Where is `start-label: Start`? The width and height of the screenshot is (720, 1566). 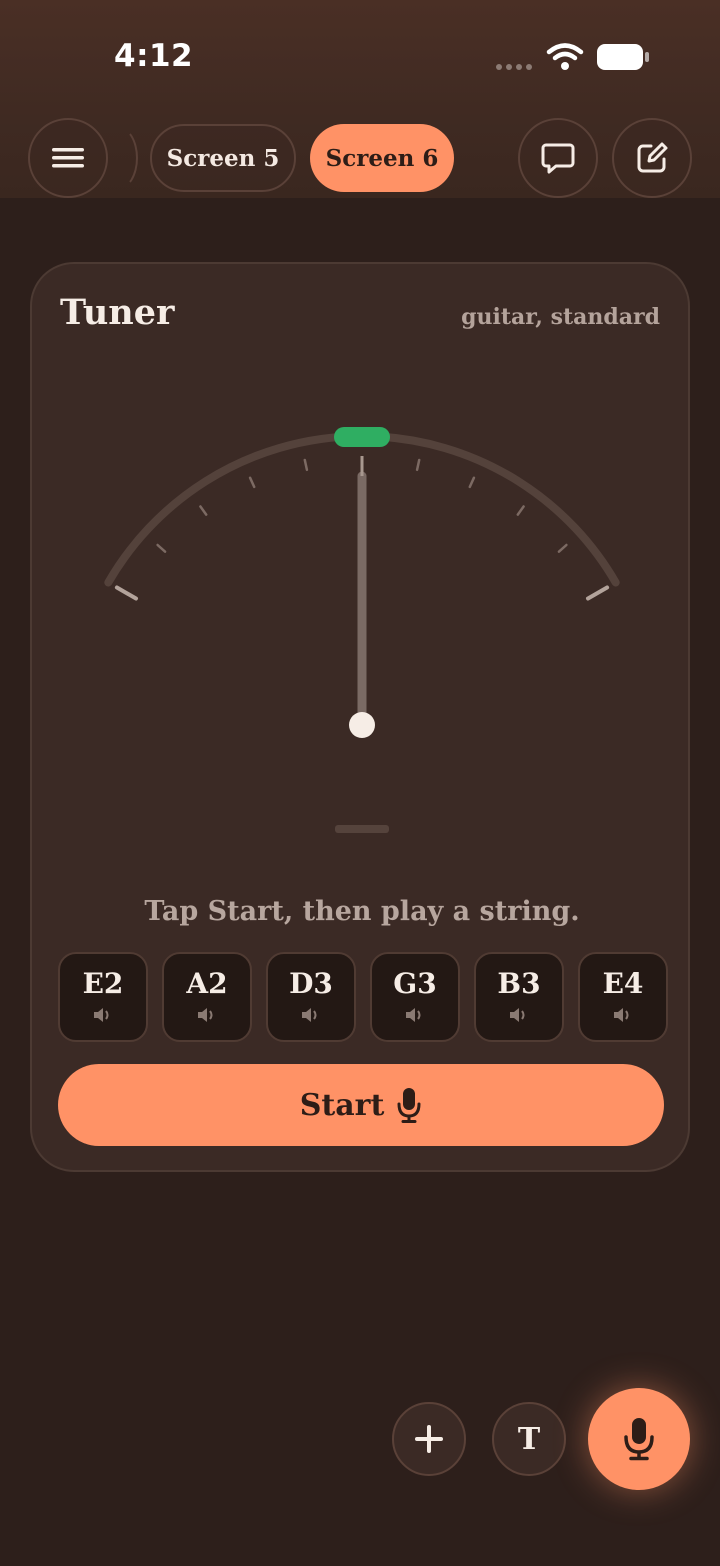 start-label: Start is located at coordinates (342, 1105).